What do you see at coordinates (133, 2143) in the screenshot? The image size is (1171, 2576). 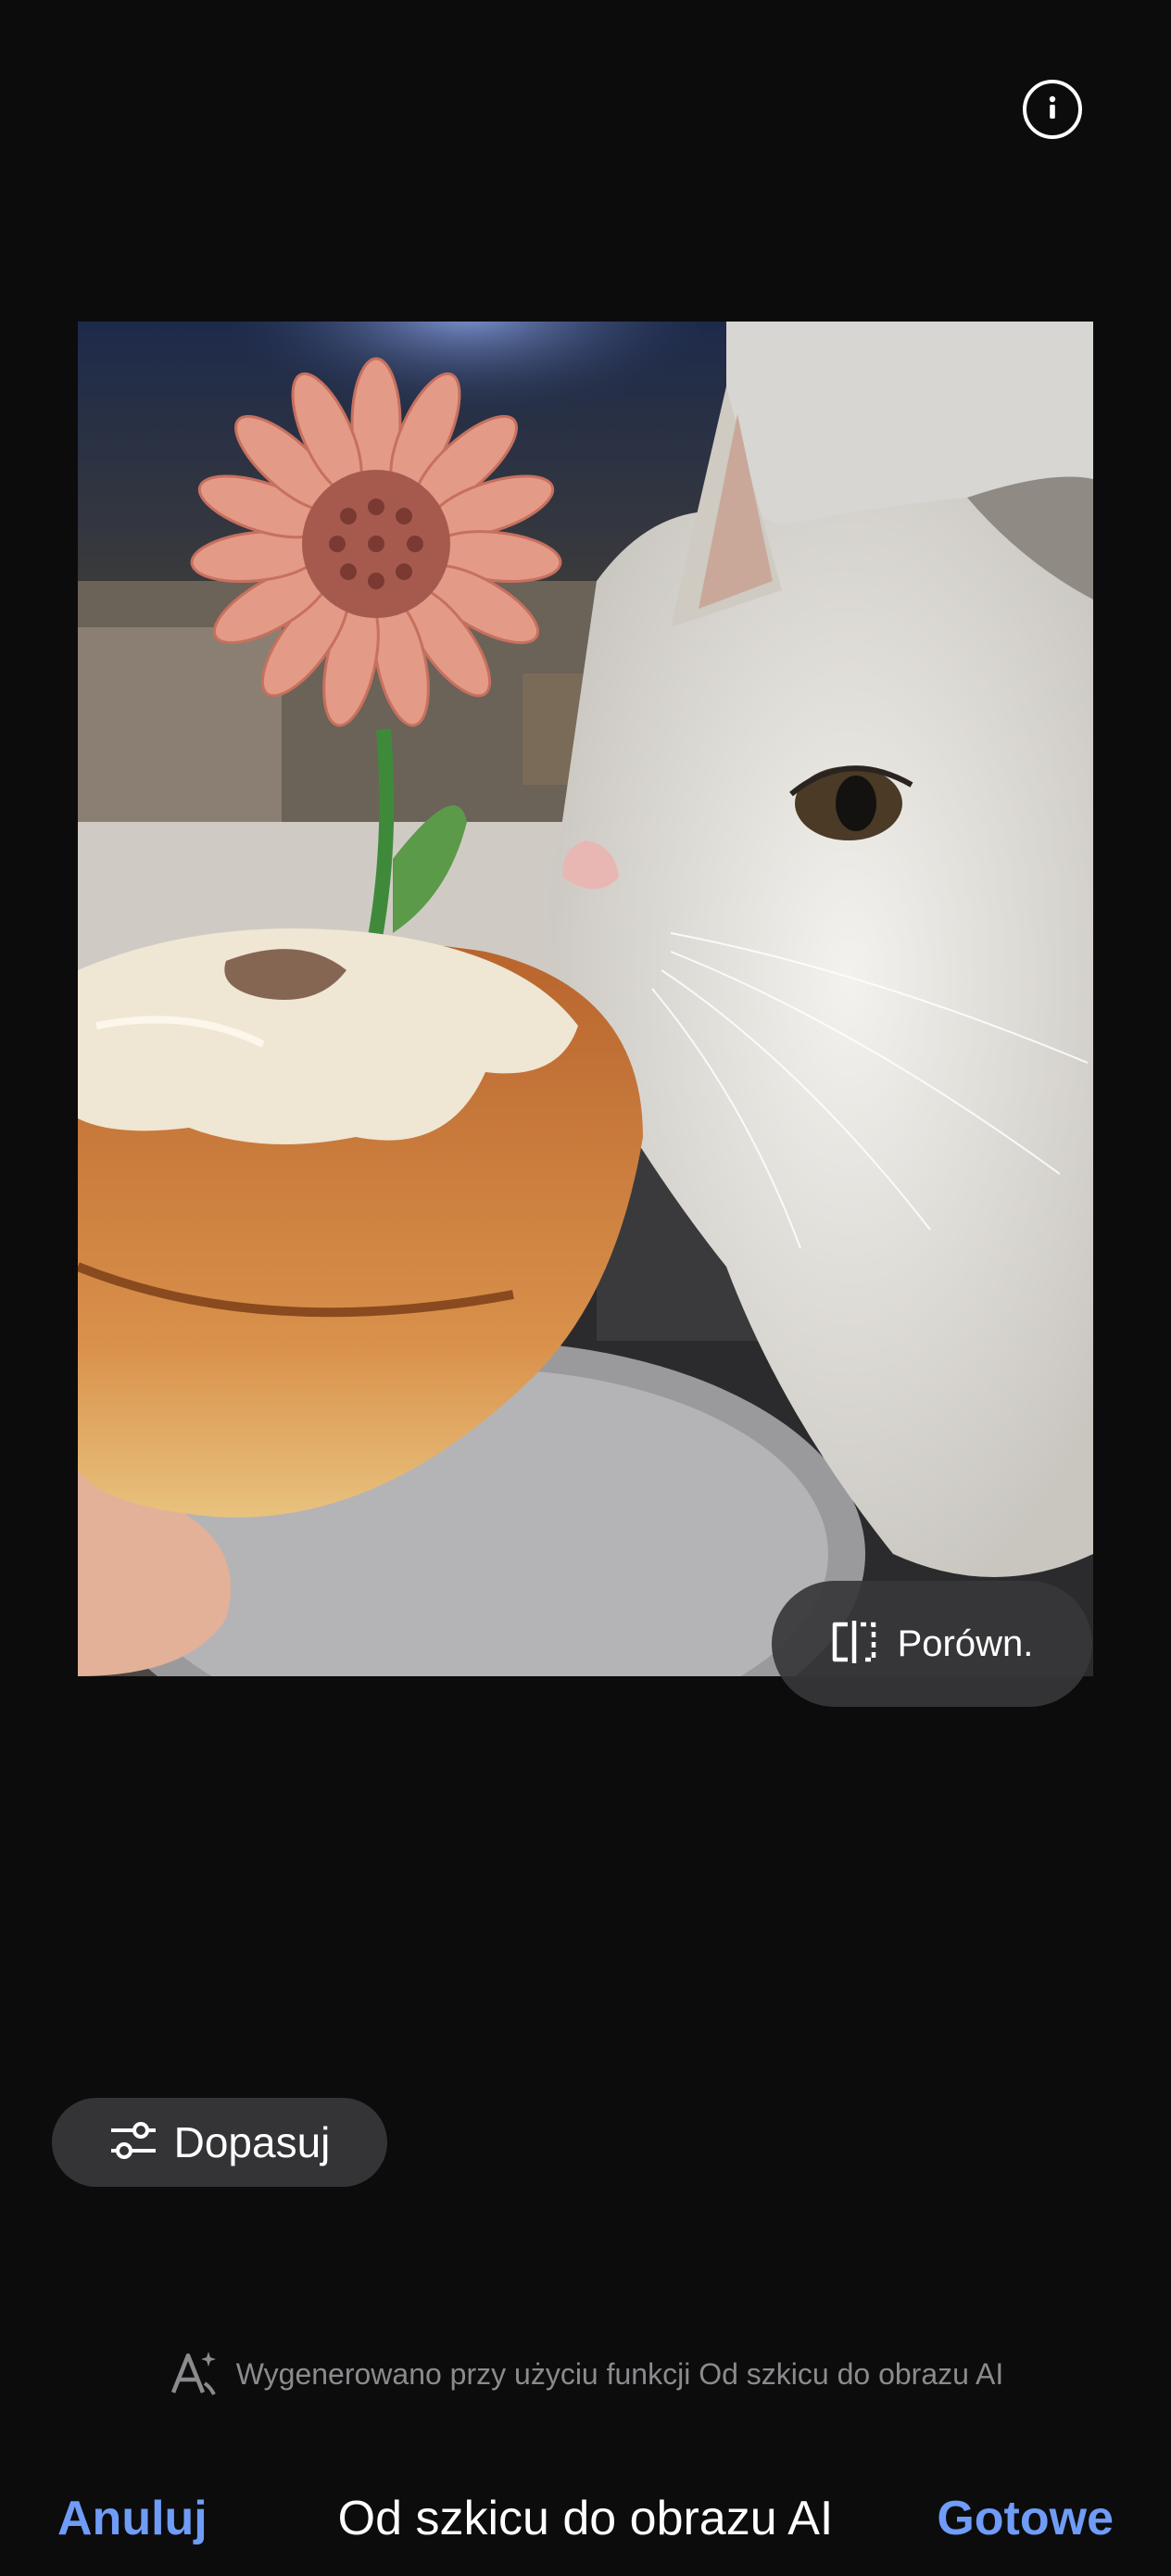 I see `sliders-icon` at bounding box center [133, 2143].